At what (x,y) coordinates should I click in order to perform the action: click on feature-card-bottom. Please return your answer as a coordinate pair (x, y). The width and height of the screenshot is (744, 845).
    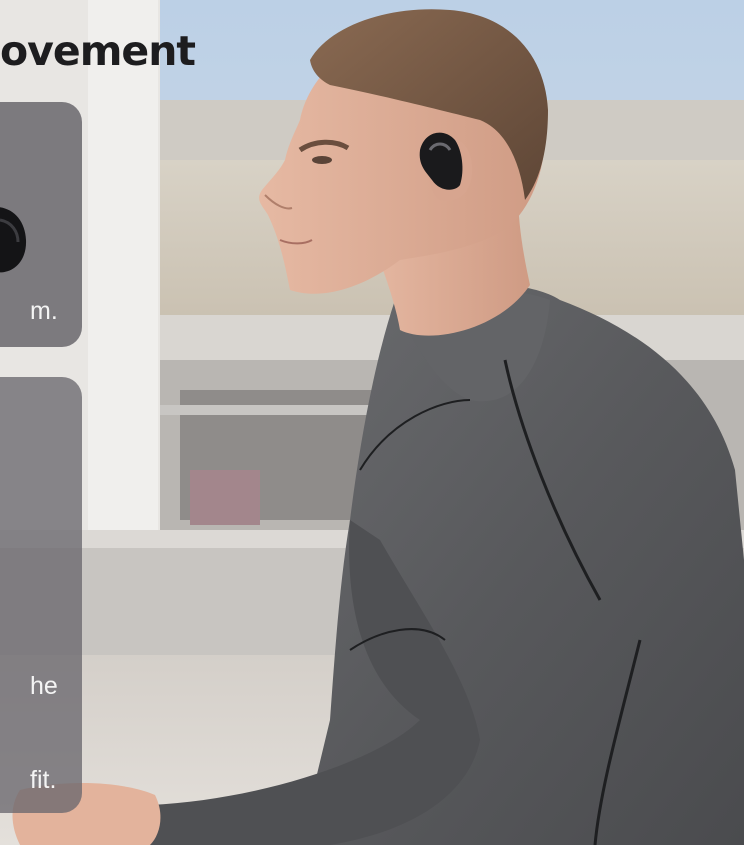
    Looking at the image, I should click on (41, 595).